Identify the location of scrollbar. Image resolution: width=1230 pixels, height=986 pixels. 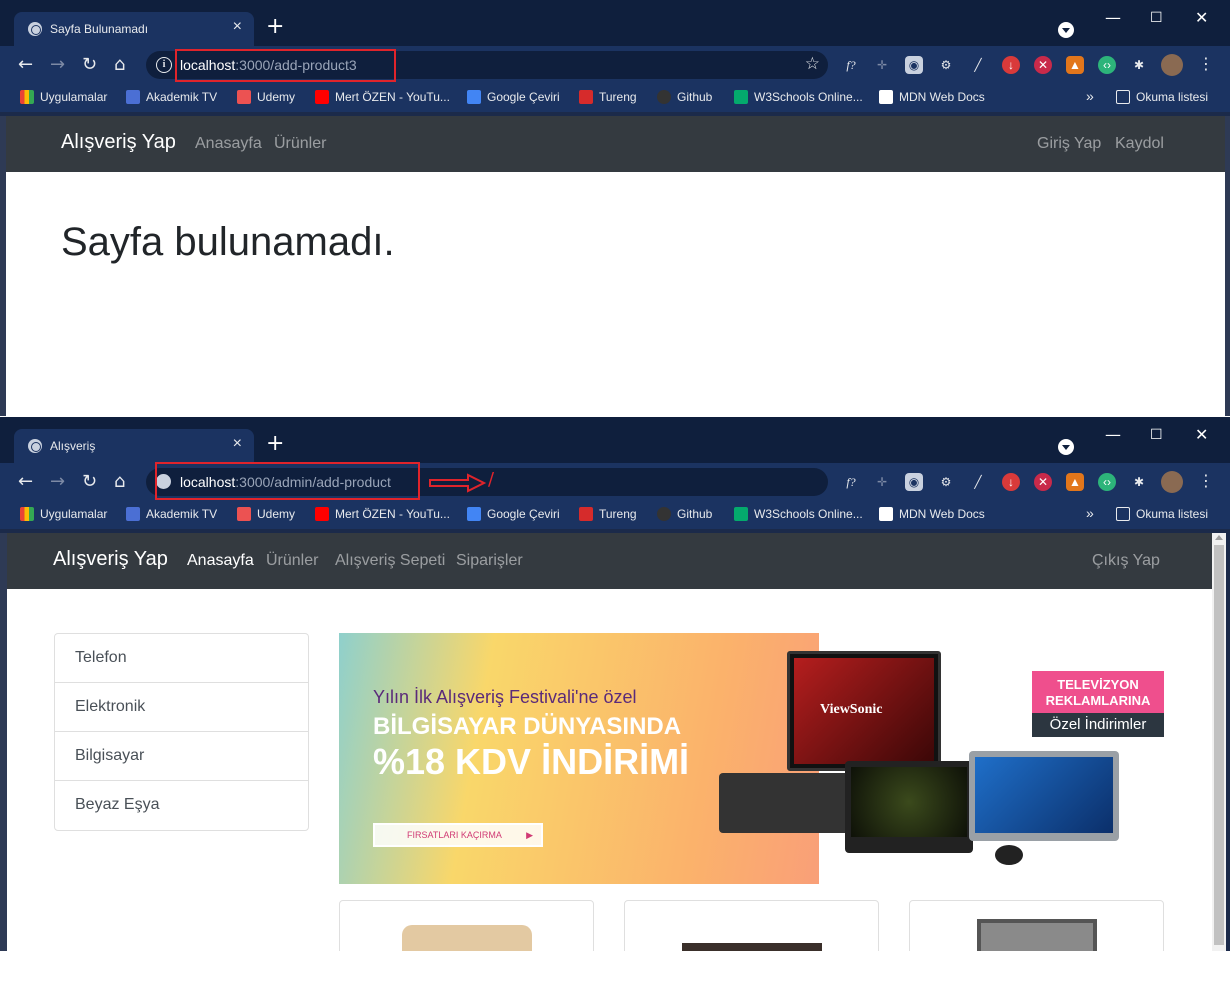
(1219, 742).